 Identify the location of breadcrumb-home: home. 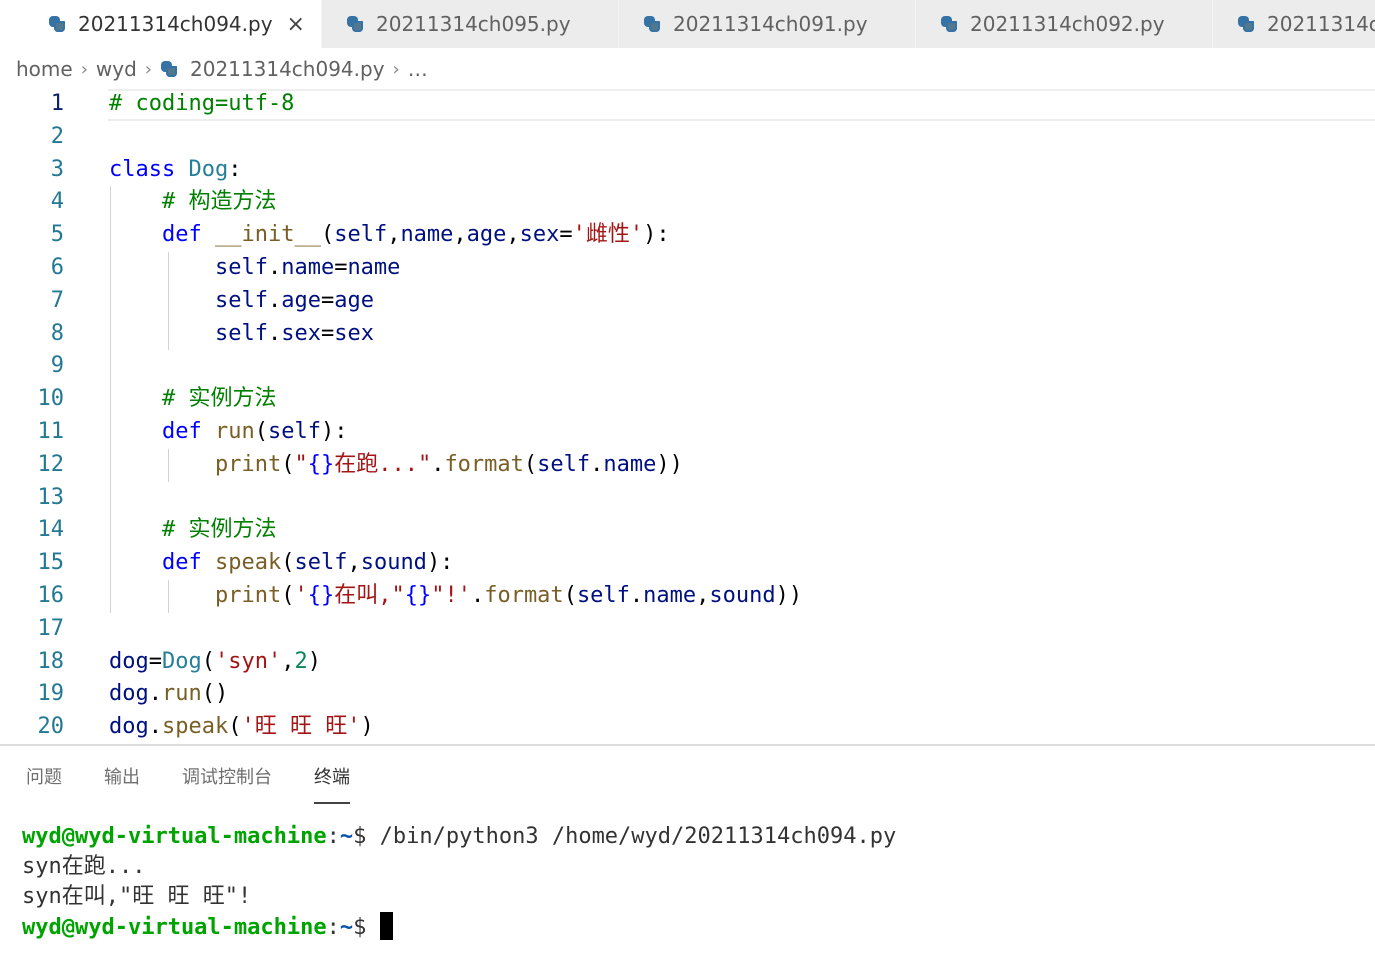
(44, 69).